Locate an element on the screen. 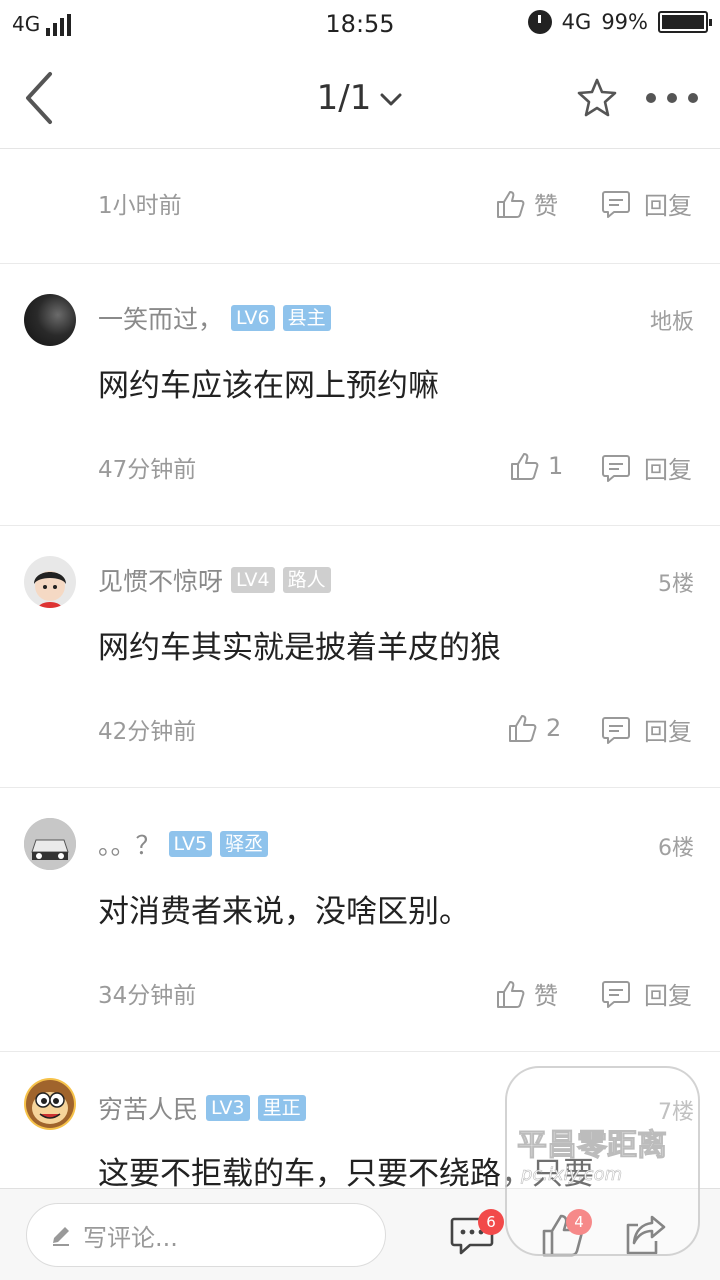 This screenshot has height=1280, width=720. comment-text: 网约车应该在网上预约嘛 is located at coordinates (268, 386).